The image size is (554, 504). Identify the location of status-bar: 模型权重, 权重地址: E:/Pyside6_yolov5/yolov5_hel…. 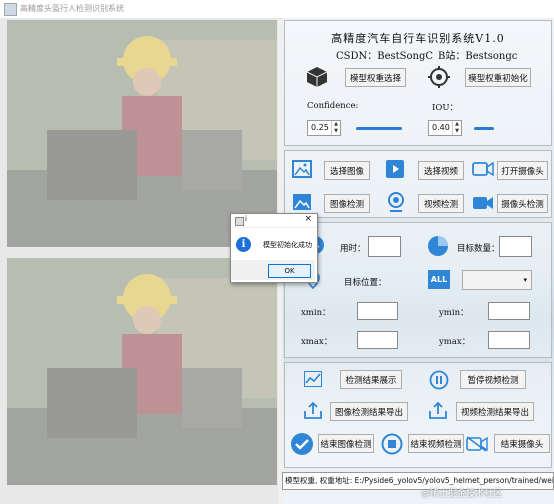
(418, 481).